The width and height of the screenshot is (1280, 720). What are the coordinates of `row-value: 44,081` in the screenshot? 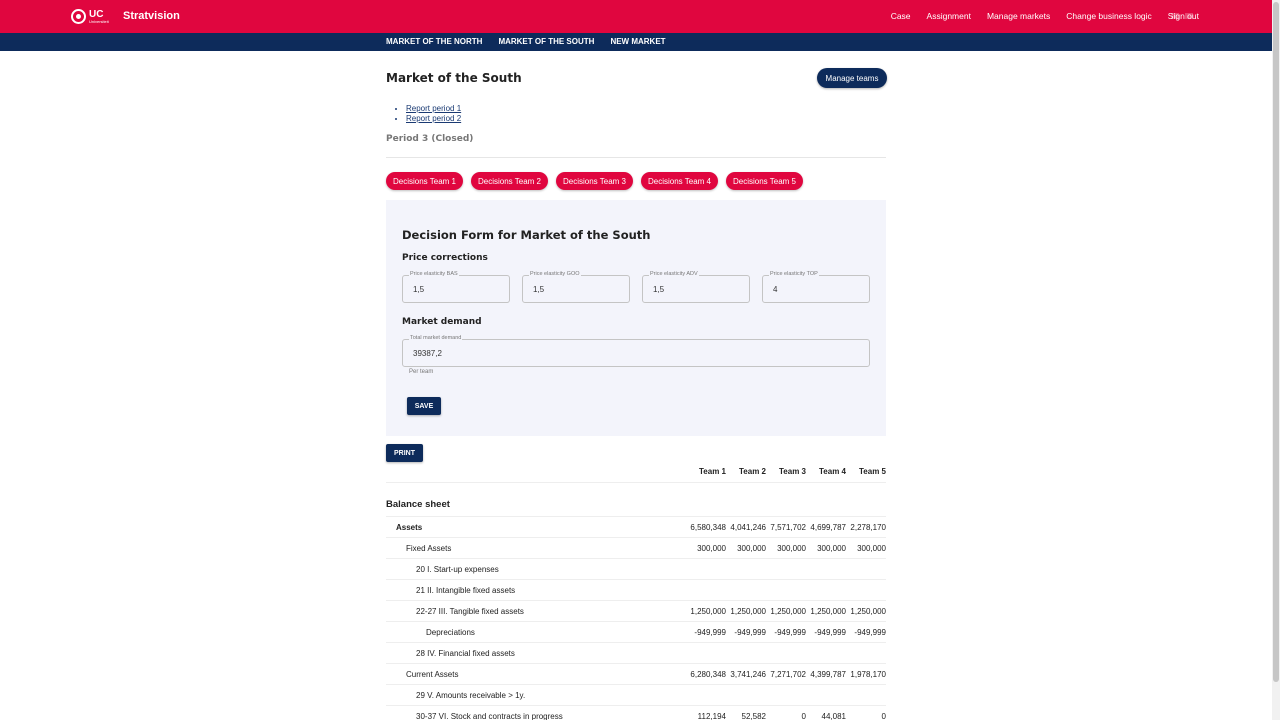 It's located at (833, 716).